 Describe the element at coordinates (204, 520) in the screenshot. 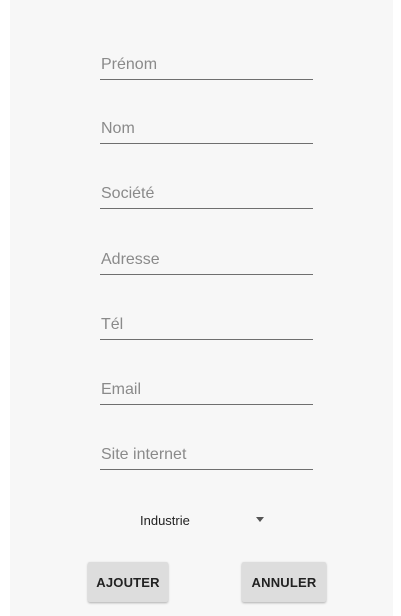

I see `industry-dropdown: Industrie` at that location.